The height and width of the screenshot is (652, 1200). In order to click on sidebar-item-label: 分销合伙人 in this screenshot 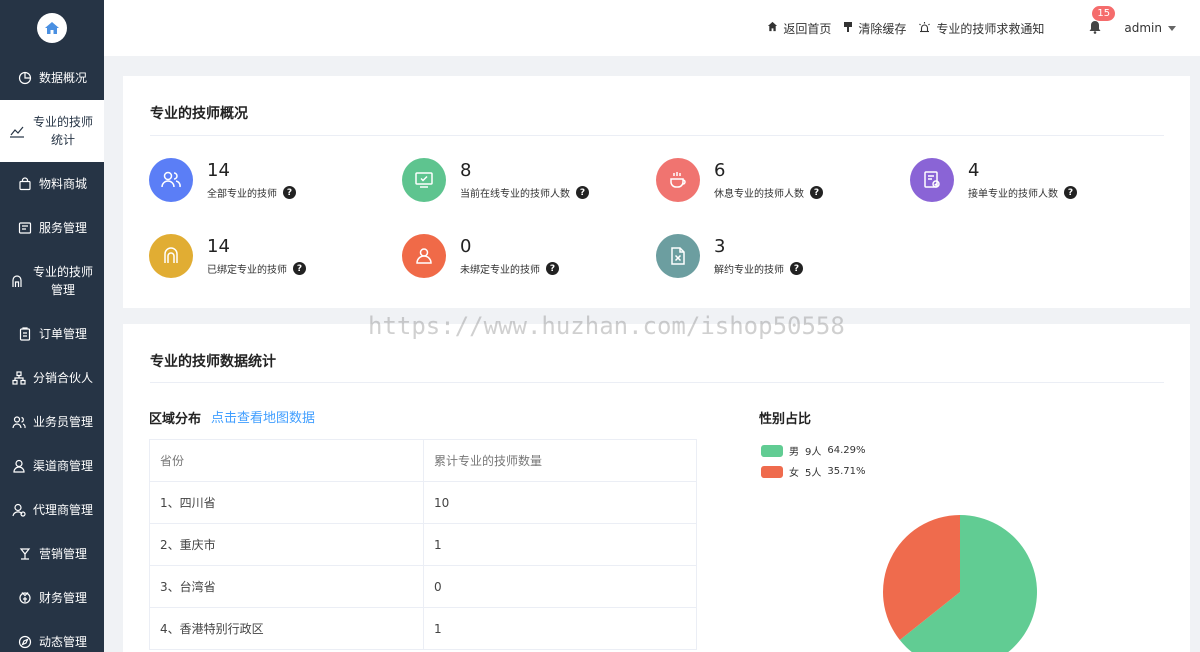, I will do `click(62, 378)`.